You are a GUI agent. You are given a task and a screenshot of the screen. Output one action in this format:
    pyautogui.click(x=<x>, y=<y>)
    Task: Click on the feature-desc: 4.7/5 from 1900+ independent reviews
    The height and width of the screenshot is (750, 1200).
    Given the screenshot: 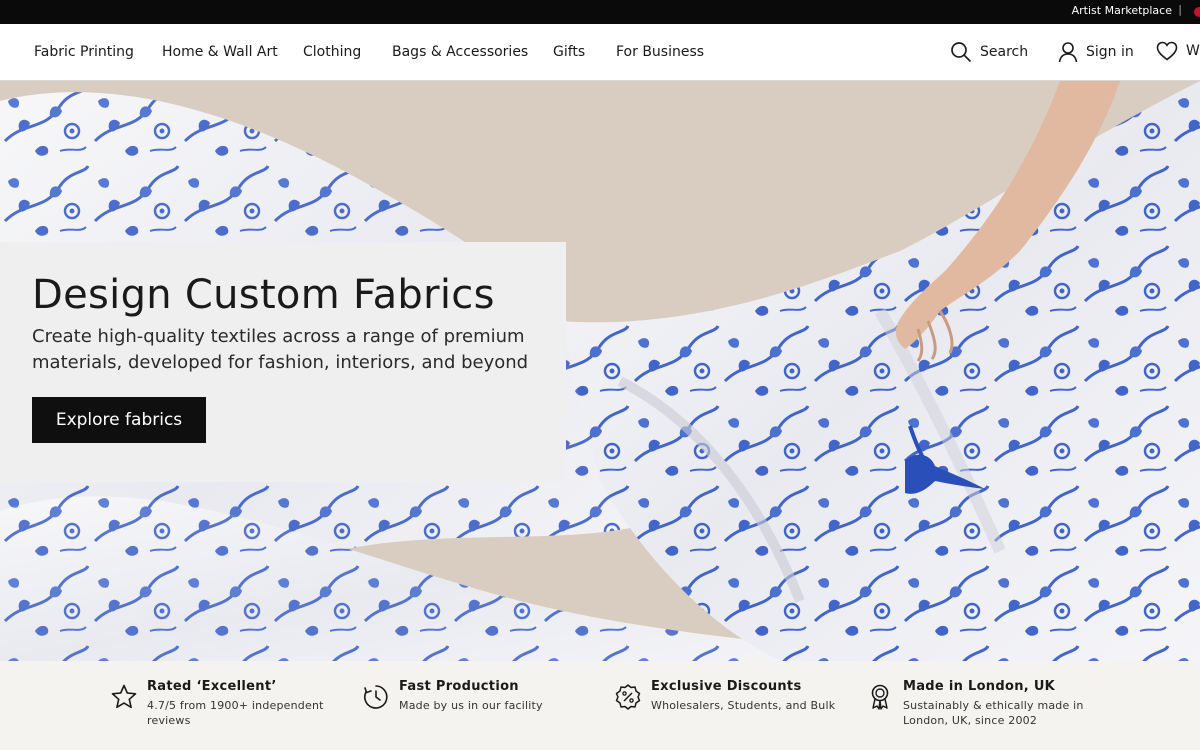 What is the action you would take?
    pyautogui.click(x=235, y=713)
    